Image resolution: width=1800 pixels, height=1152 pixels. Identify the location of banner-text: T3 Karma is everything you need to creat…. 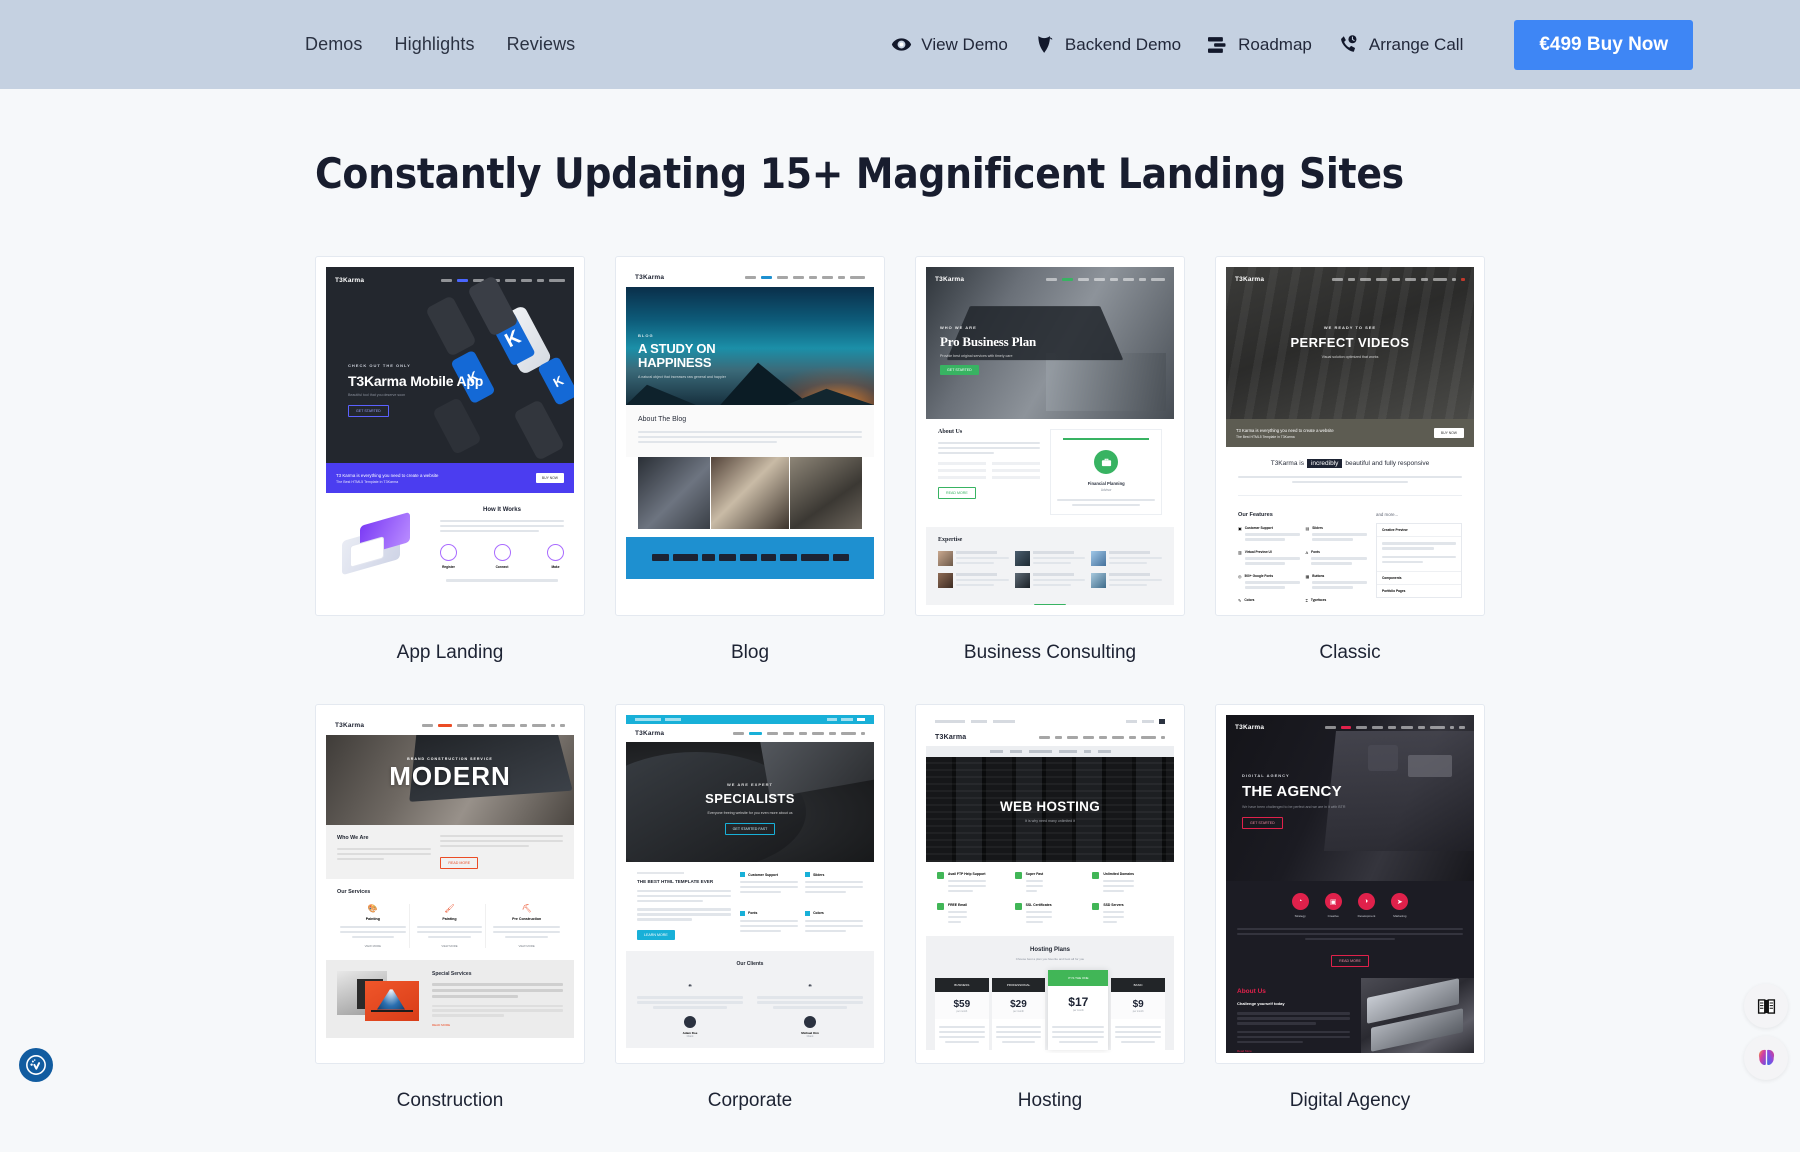
(1285, 430).